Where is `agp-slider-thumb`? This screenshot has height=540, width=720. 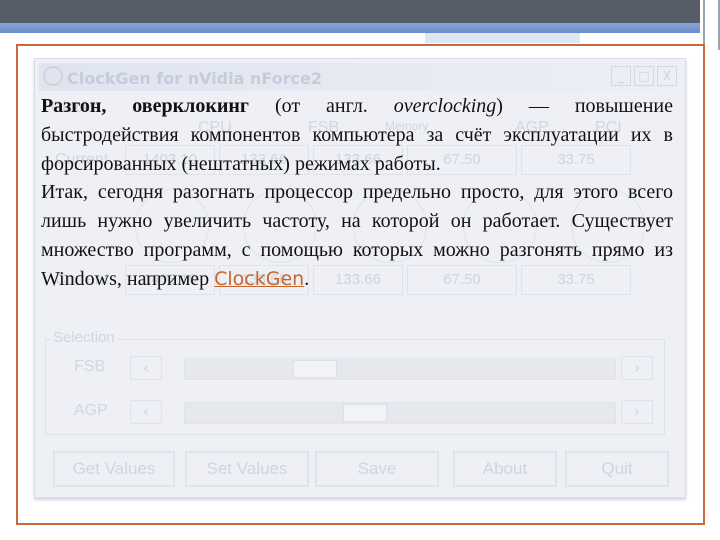
agp-slider-thumb is located at coordinates (365, 413).